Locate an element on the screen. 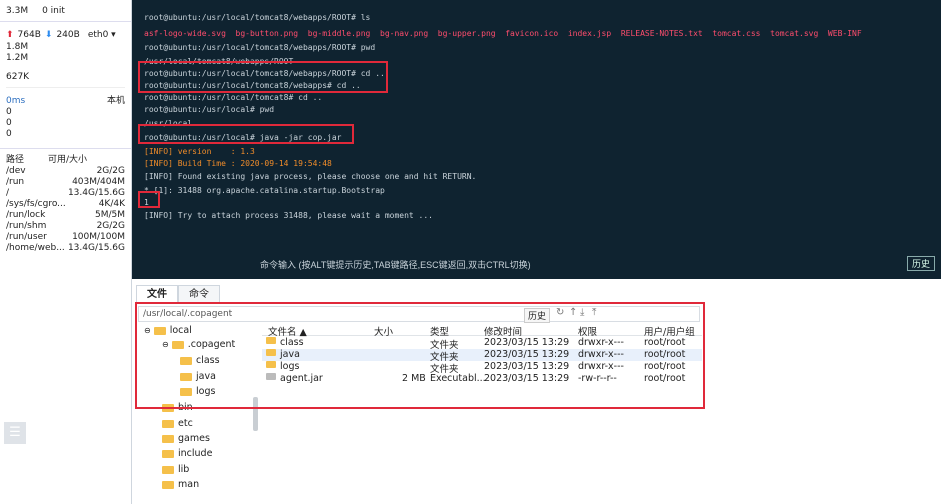  terminal-line: [INFO] Build Time : 2020-09-14 19:54:48 is located at coordinates (238, 163).